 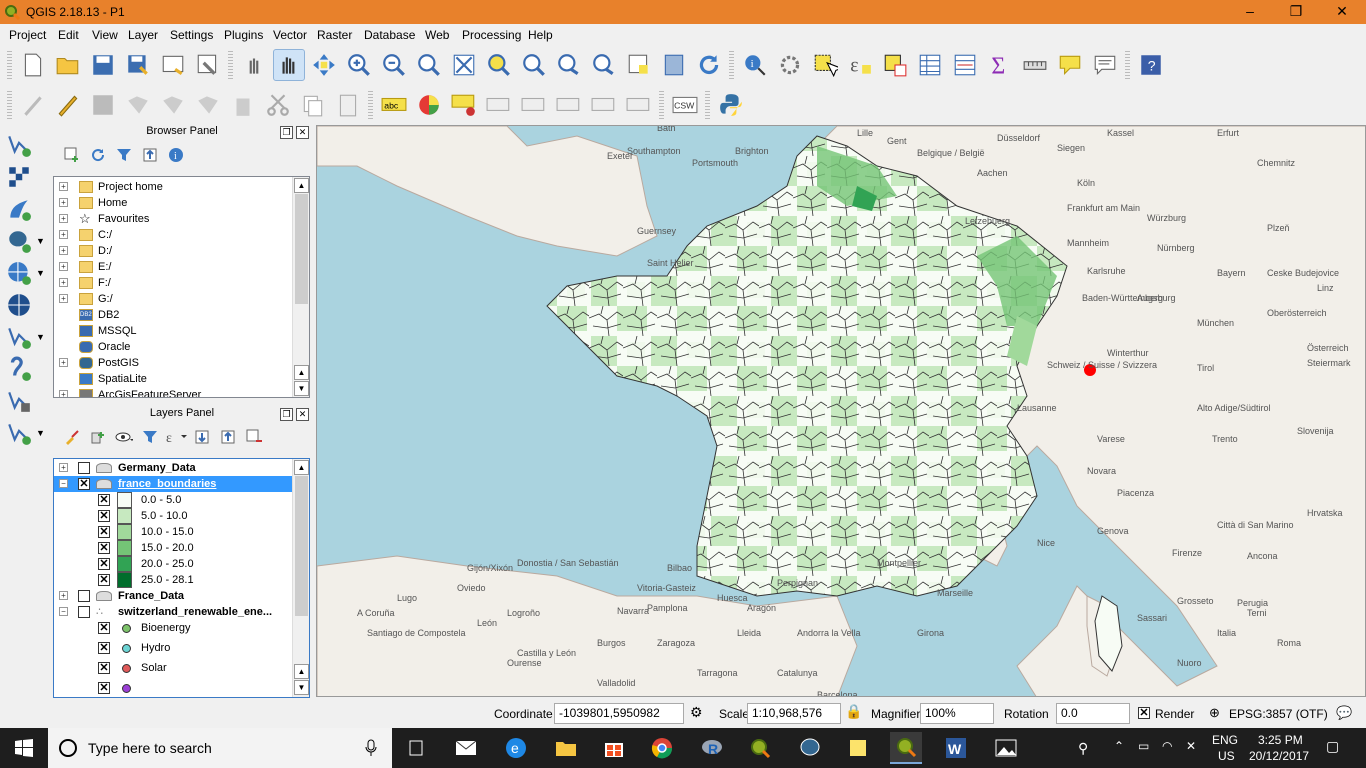 What do you see at coordinates (499, 65) in the screenshot?
I see `zoom-to-selection-icon` at bounding box center [499, 65].